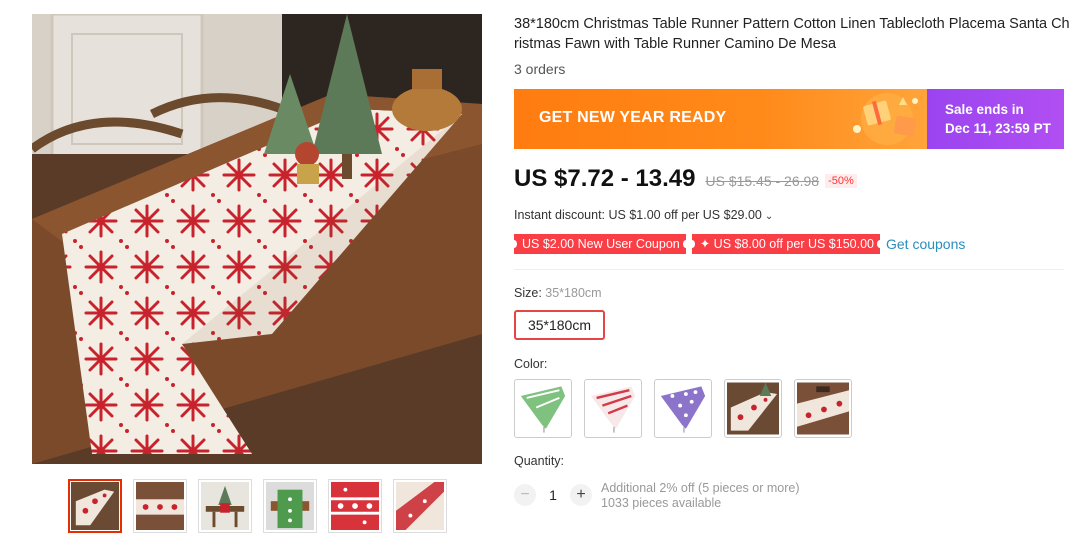 The height and width of the screenshot is (533, 1090). What do you see at coordinates (539, 461) in the screenshot?
I see `quantity-label: Quantity:` at bounding box center [539, 461].